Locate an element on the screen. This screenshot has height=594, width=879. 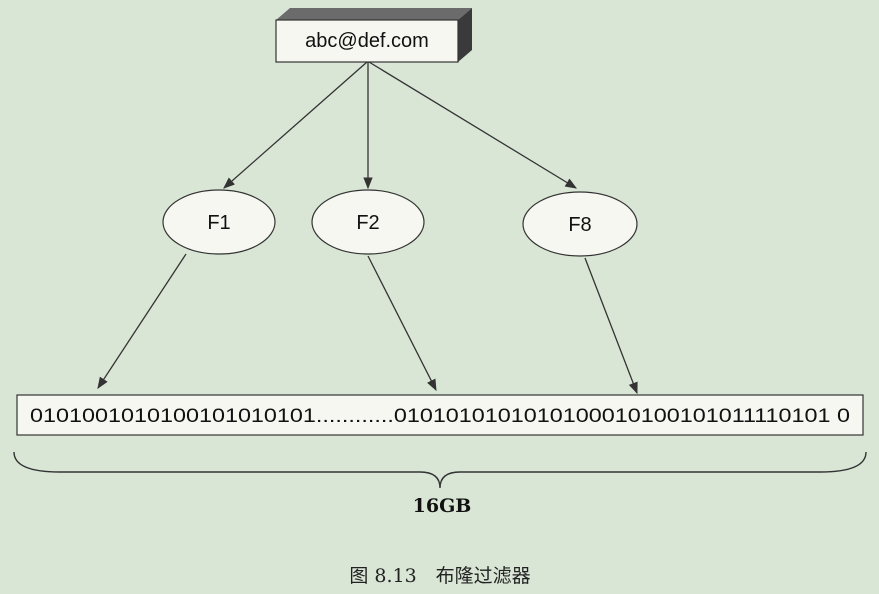
email-box: abc@def.com is located at coordinates (373, 35).